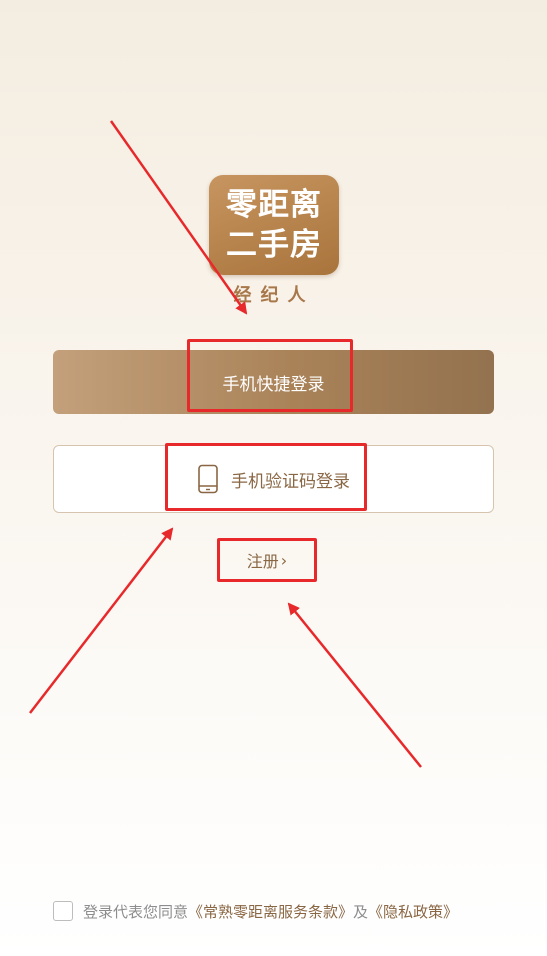  I want to click on annotation-arrow-right, so click(354, 685).